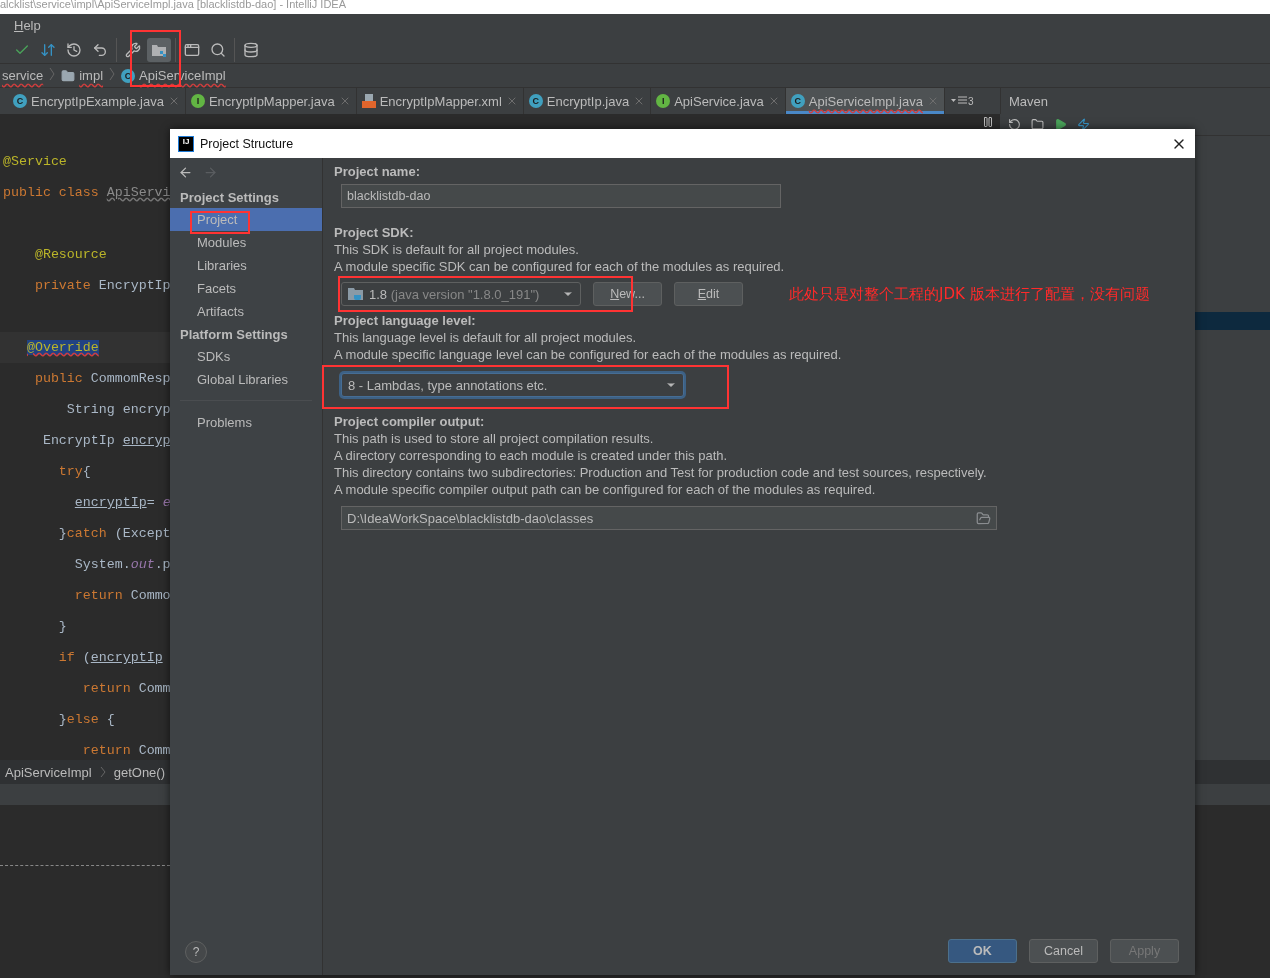 Image resolution: width=1270 pixels, height=978 pixels. Describe the element at coordinates (110, 502) in the screenshot. I see `code-token: encryptIp` at that location.